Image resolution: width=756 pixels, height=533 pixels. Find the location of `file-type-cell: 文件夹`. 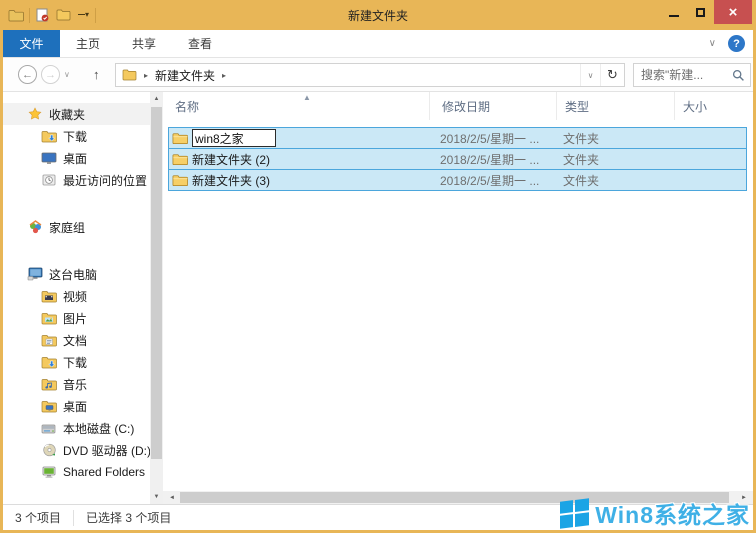

file-type-cell: 文件夹 is located at coordinates (581, 180).